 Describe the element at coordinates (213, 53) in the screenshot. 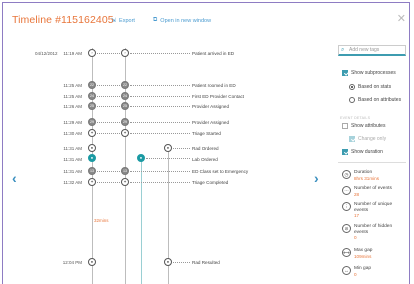

I see `event-label: Patient arrived in ED` at that location.